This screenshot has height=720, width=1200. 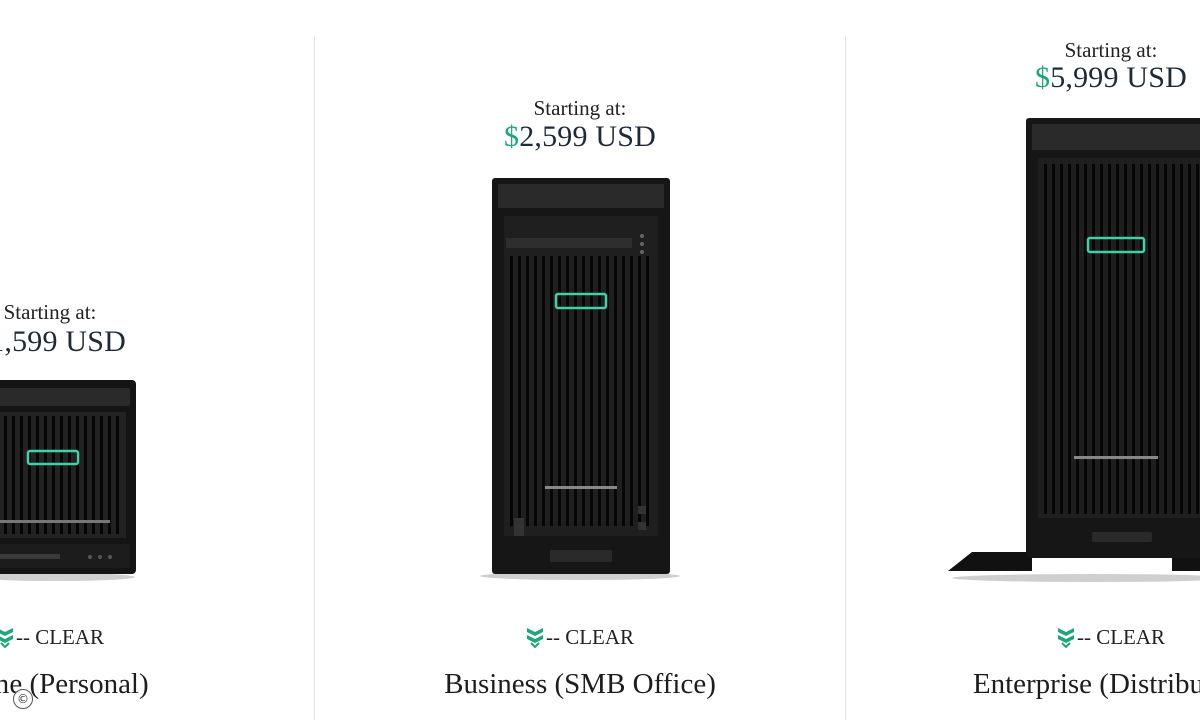 What do you see at coordinates (1119, 77) in the screenshot?
I see `price-amount: 5,999 USD` at bounding box center [1119, 77].